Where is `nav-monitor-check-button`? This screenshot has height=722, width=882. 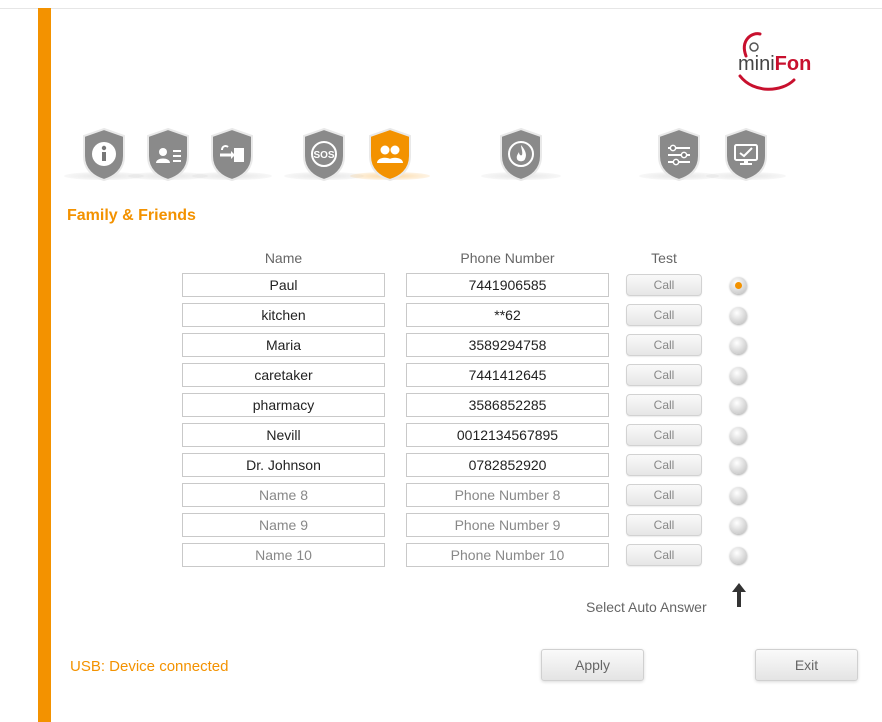
nav-monitor-check-button is located at coordinates (746, 154).